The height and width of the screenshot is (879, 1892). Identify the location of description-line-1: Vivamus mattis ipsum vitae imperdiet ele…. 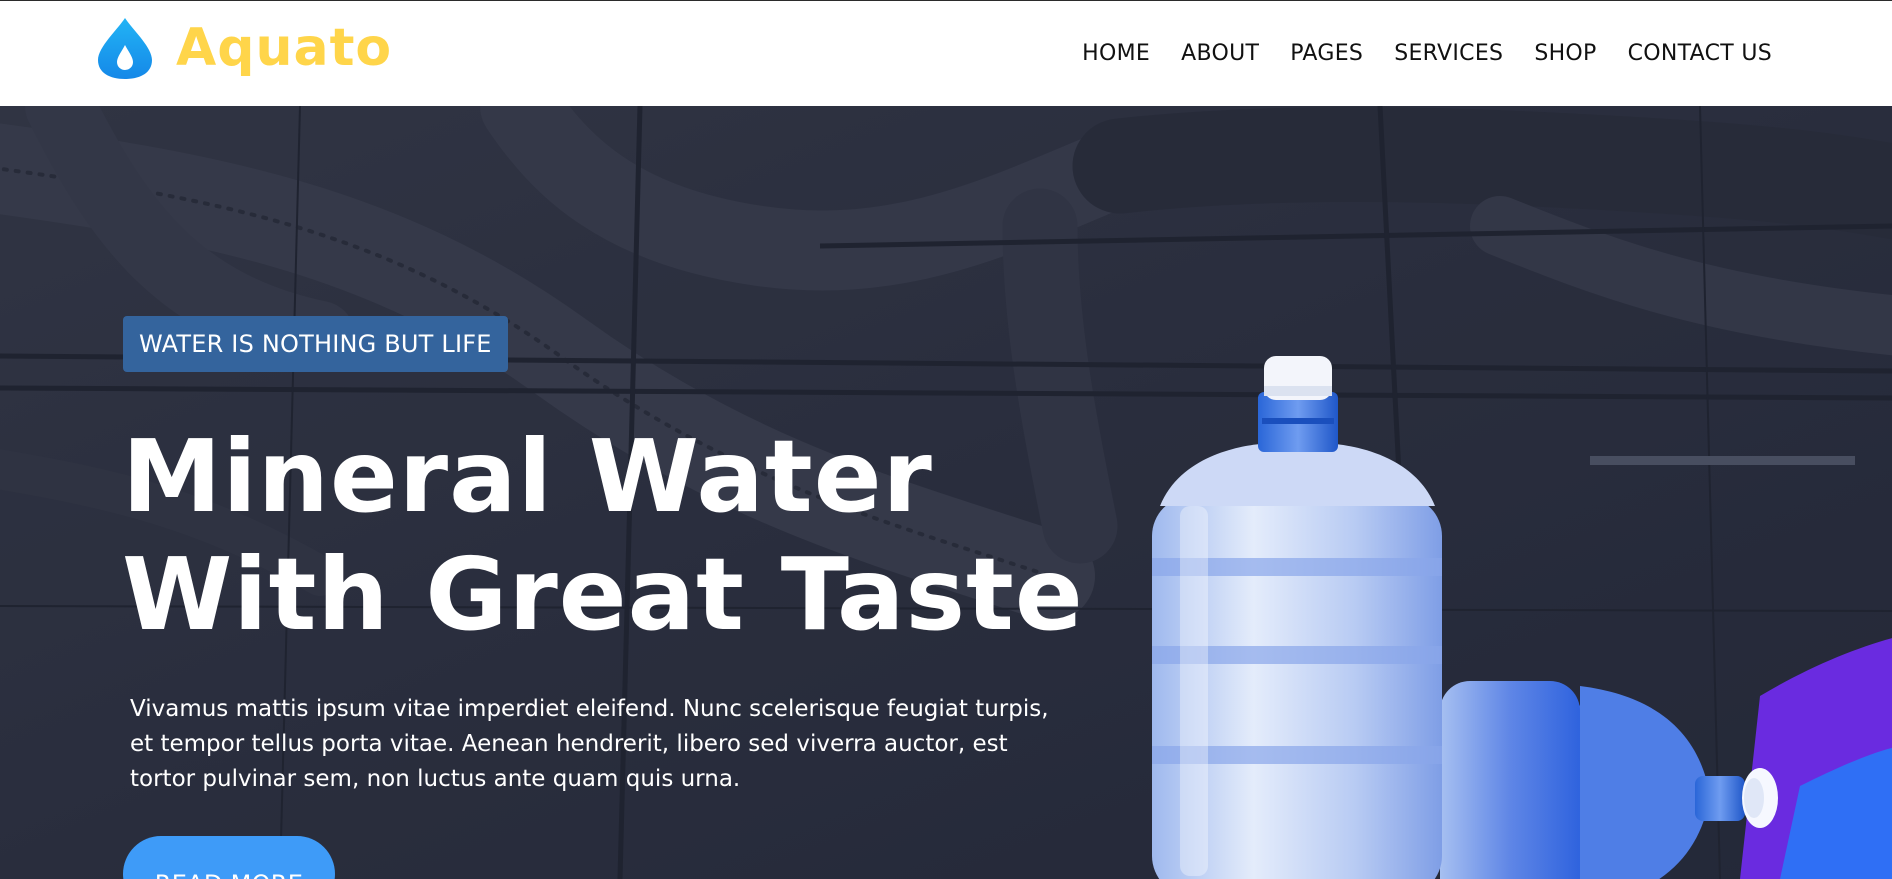
(589, 709).